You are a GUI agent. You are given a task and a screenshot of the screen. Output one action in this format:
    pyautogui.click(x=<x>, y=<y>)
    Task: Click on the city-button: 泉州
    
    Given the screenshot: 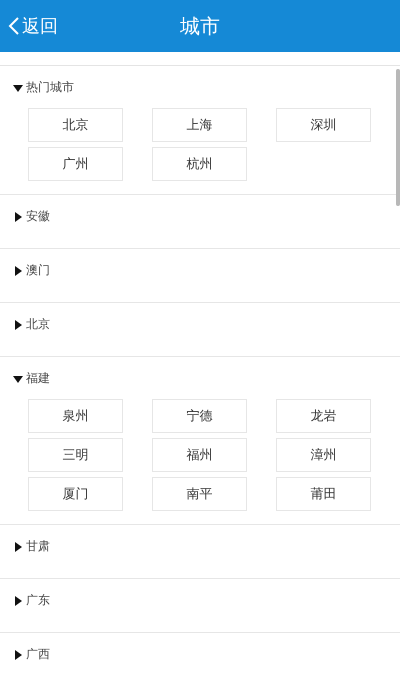 What is the action you would take?
    pyautogui.click(x=75, y=416)
    